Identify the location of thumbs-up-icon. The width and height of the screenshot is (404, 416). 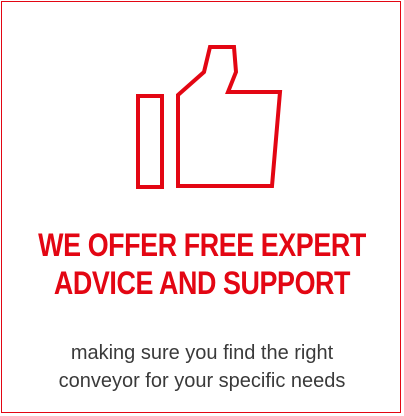
(209, 117).